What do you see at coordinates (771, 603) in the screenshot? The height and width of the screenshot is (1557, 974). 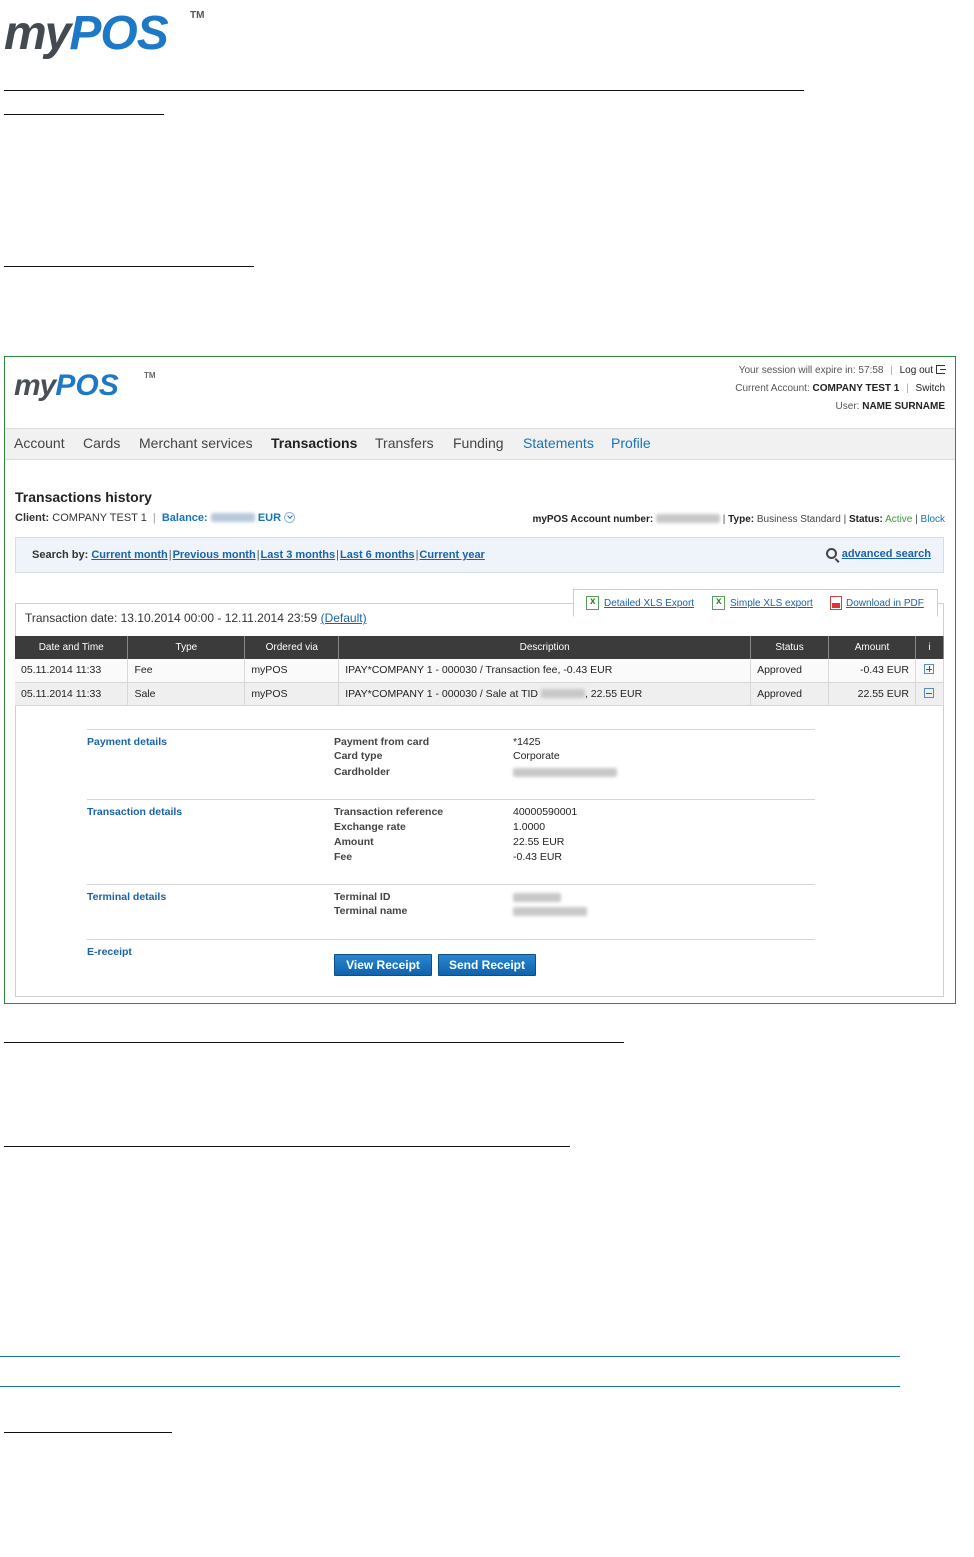 I see `simple-xls-export-link: Simple XLS export` at bounding box center [771, 603].